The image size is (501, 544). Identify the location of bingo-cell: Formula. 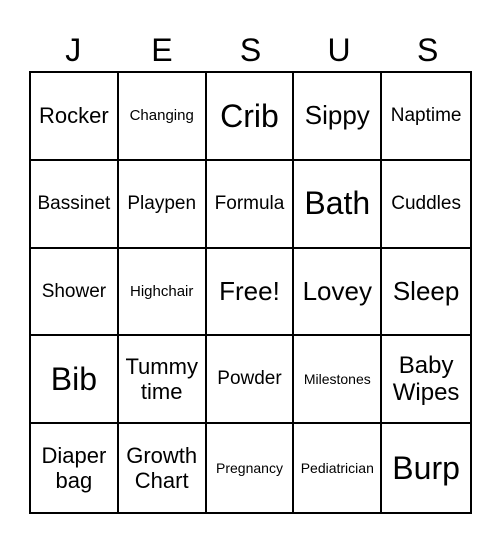
(250, 204).